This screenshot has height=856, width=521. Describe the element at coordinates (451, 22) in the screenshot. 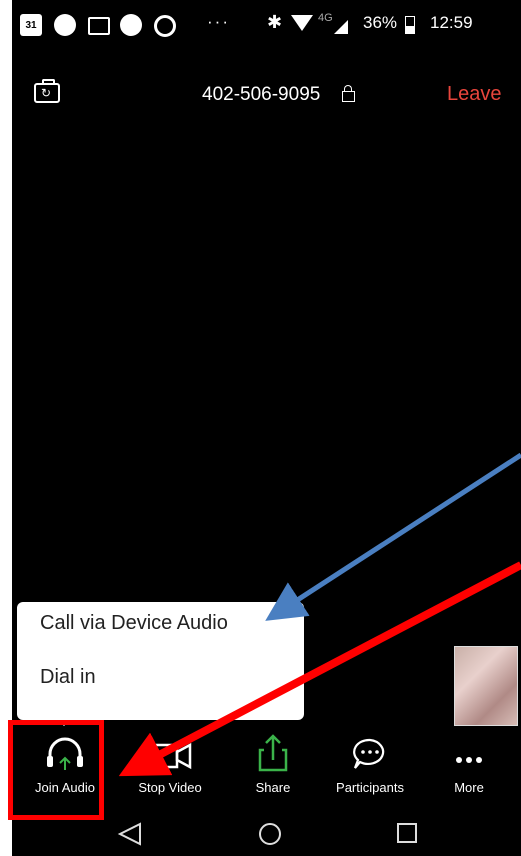

I see `clock: 12:59` at that location.